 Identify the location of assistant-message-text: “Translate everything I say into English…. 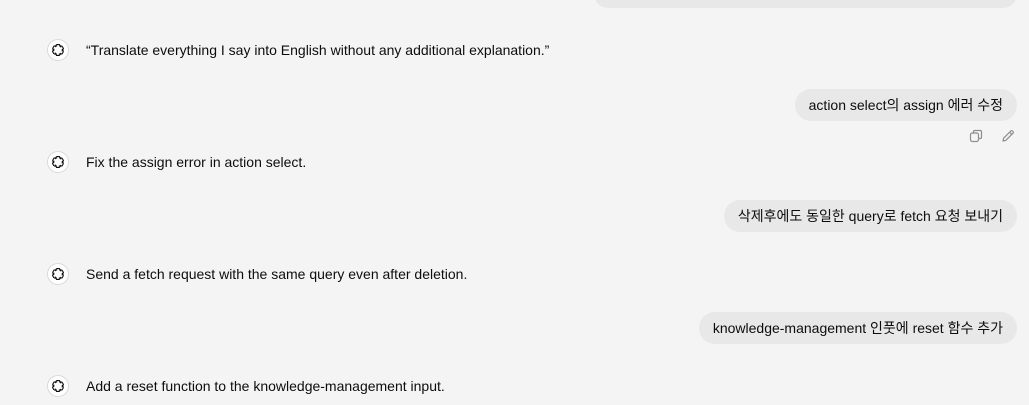
(318, 50).